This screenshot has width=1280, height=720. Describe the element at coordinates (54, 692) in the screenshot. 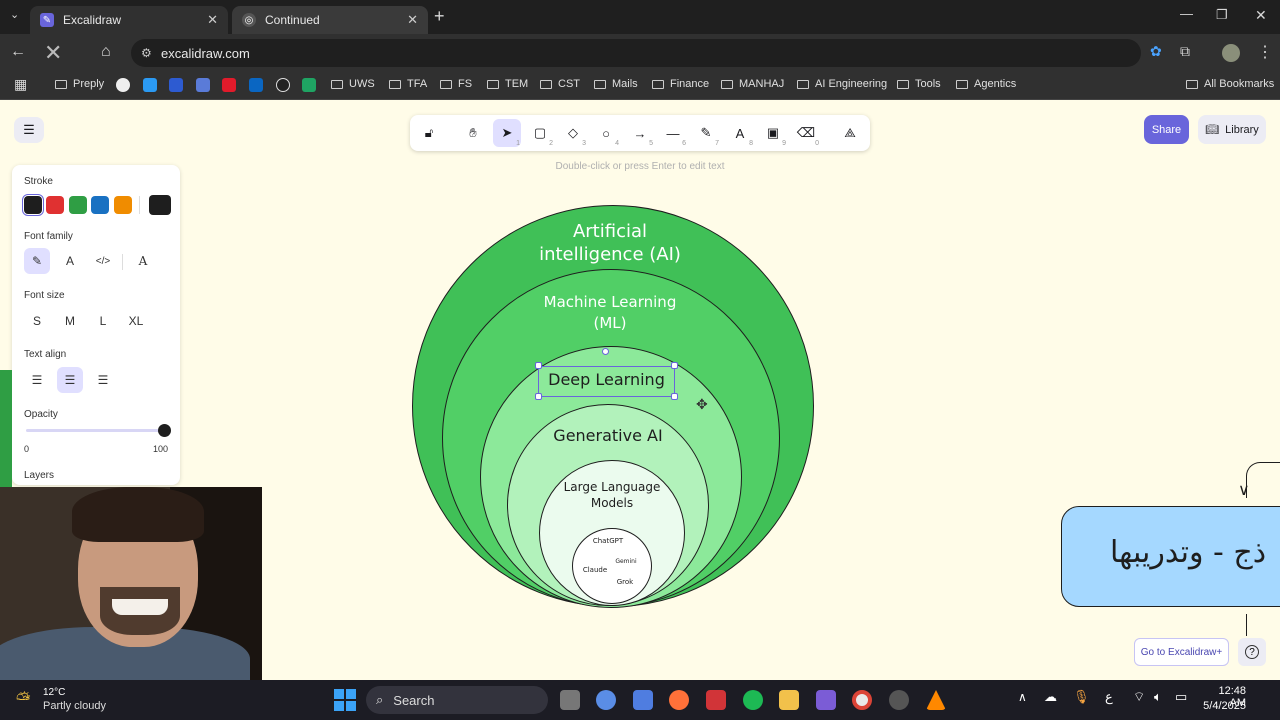

I see `weather-temp: 12°C` at that location.